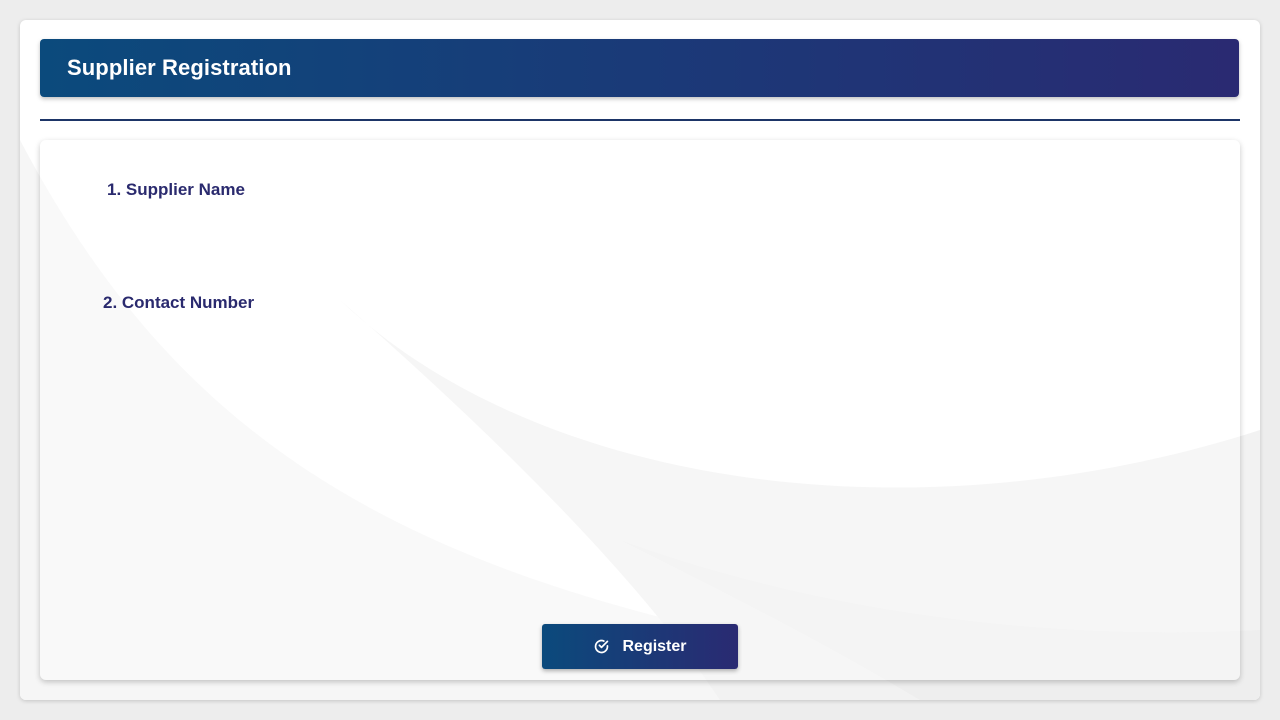  I want to click on page-header: Supplier Registration, so click(639, 68).